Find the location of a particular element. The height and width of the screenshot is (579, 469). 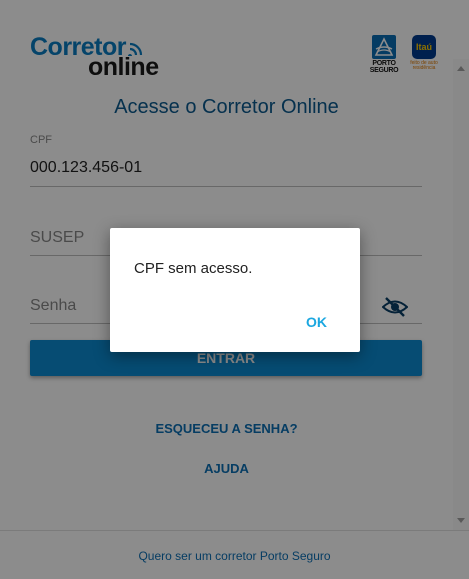

alert-dialog: CPF sem acesso. OK is located at coordinates (235, 290).